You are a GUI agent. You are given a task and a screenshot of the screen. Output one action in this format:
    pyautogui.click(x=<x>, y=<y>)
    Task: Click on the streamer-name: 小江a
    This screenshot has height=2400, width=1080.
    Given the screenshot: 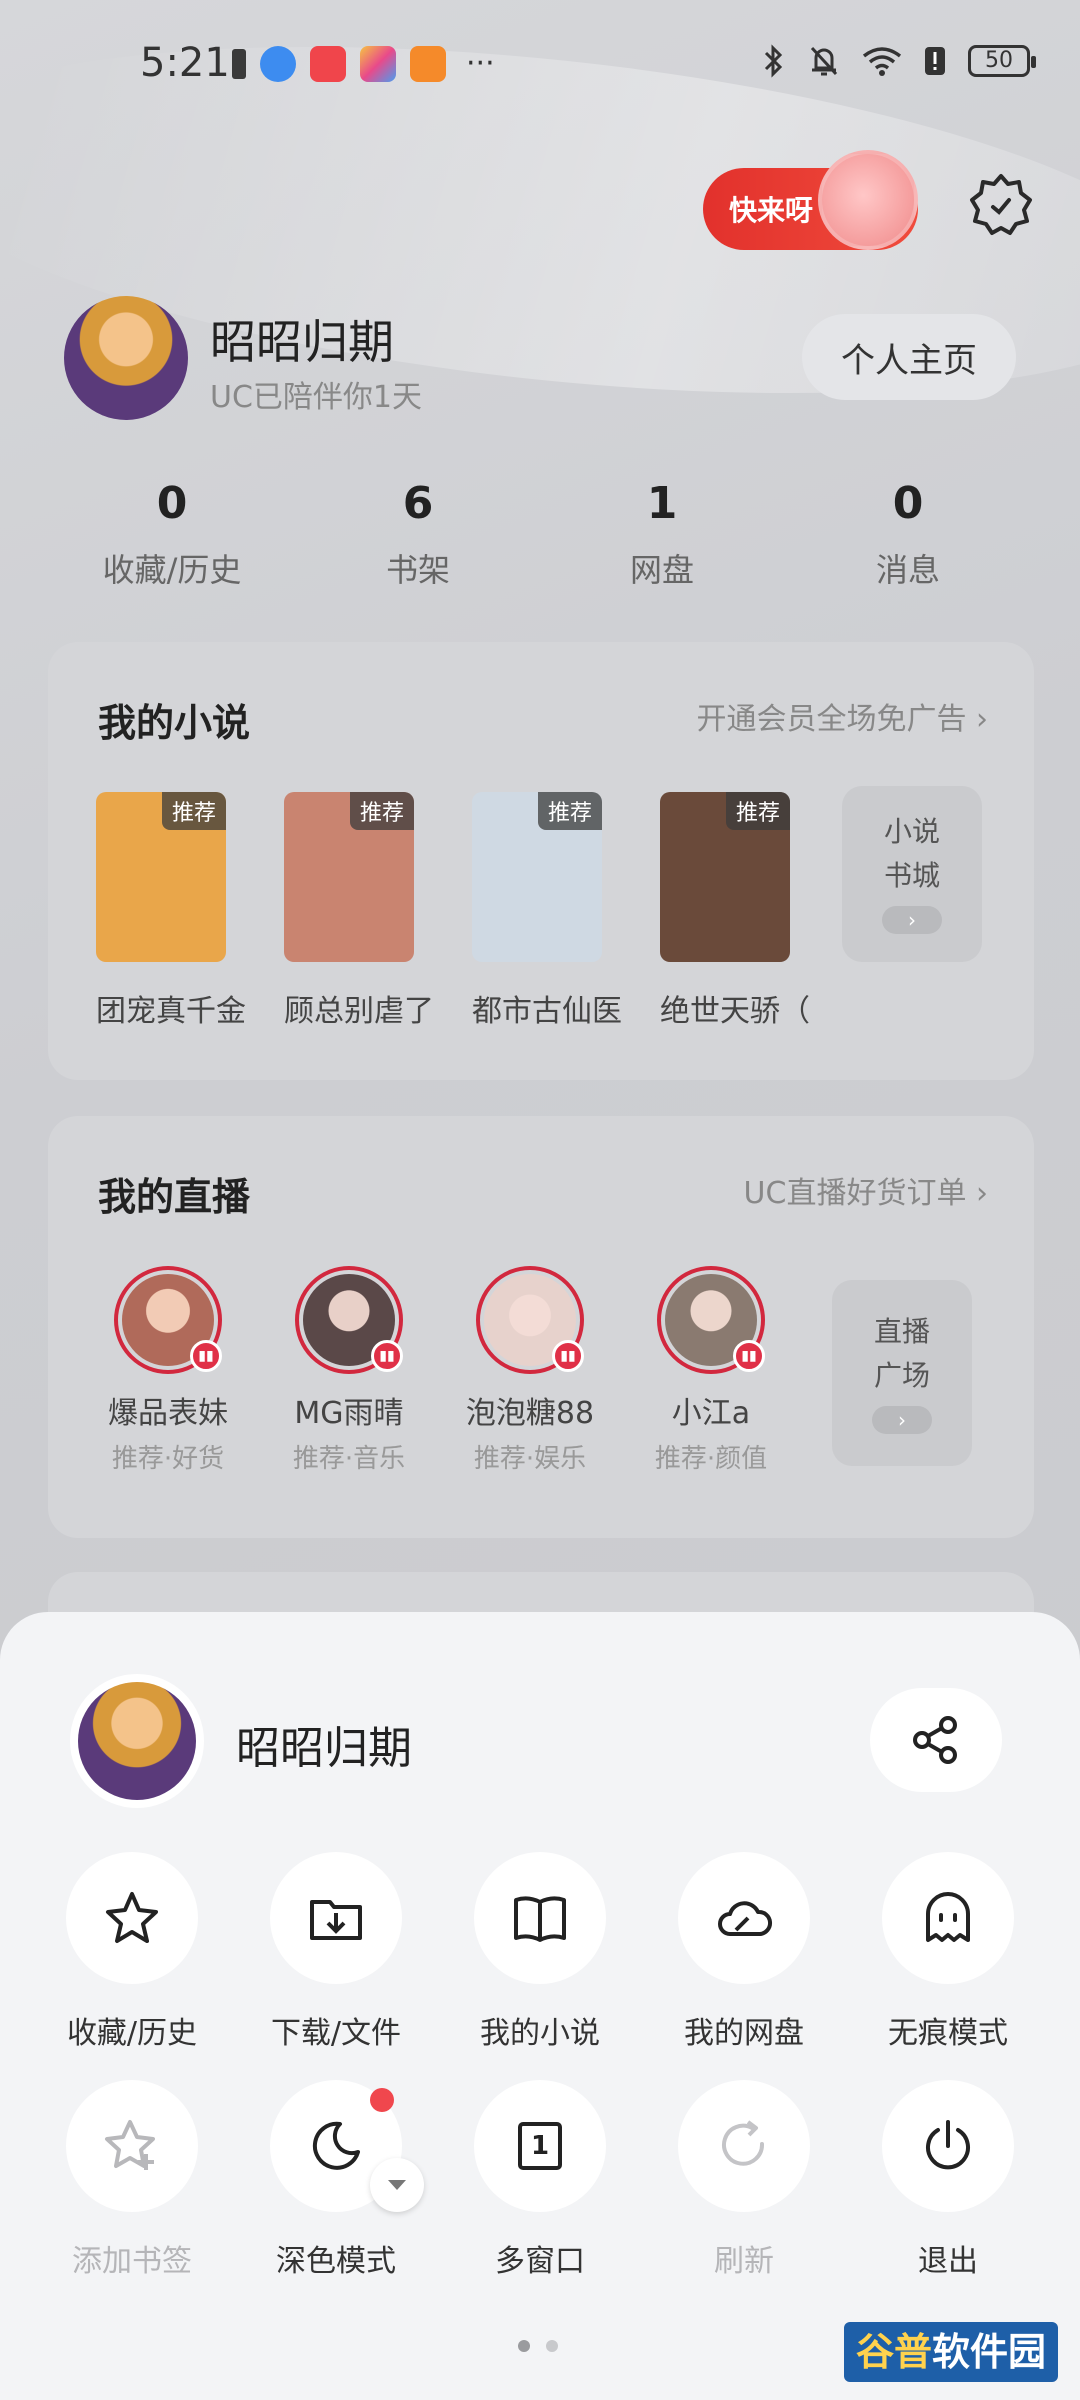 What is the action you would take?
    pyautogui.click(x=711, y=1413)
    